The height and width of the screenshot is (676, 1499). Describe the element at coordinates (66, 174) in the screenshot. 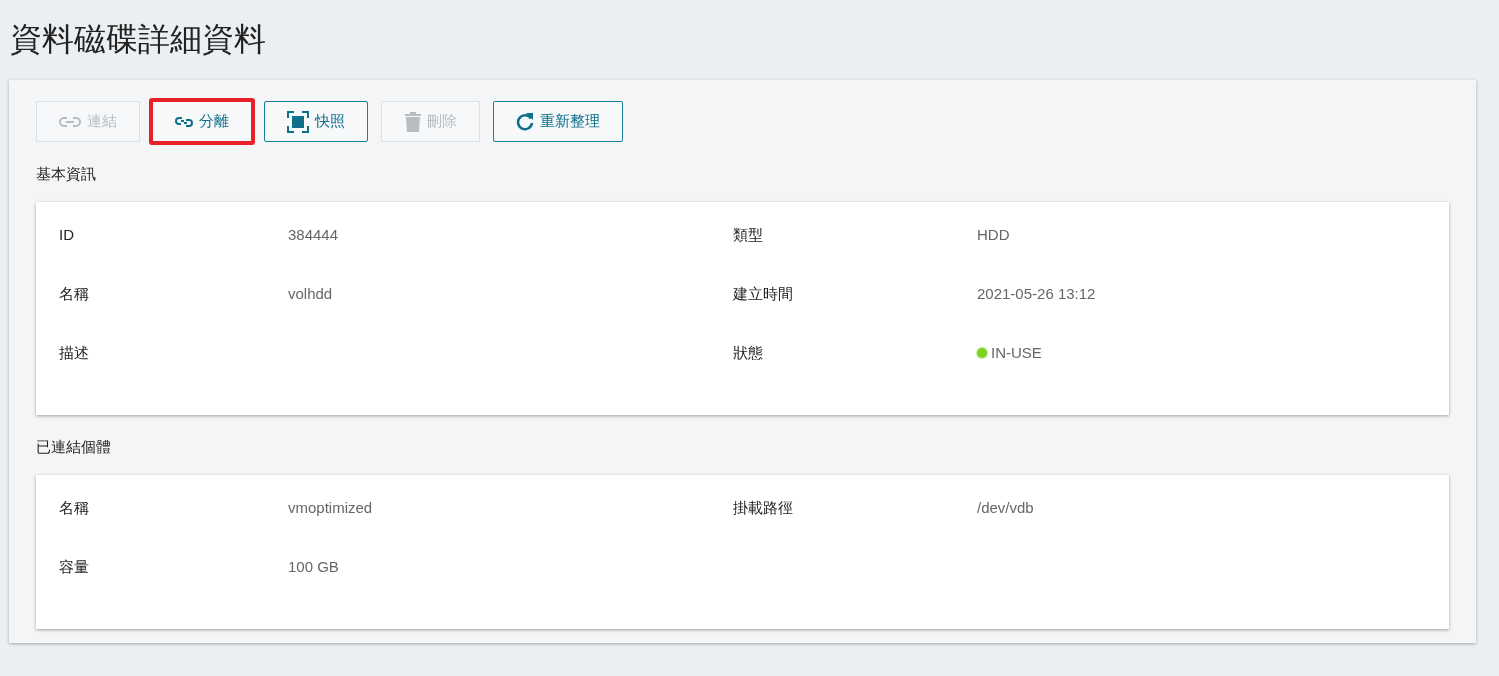

I see `section-title: 基本資訊` at that location.